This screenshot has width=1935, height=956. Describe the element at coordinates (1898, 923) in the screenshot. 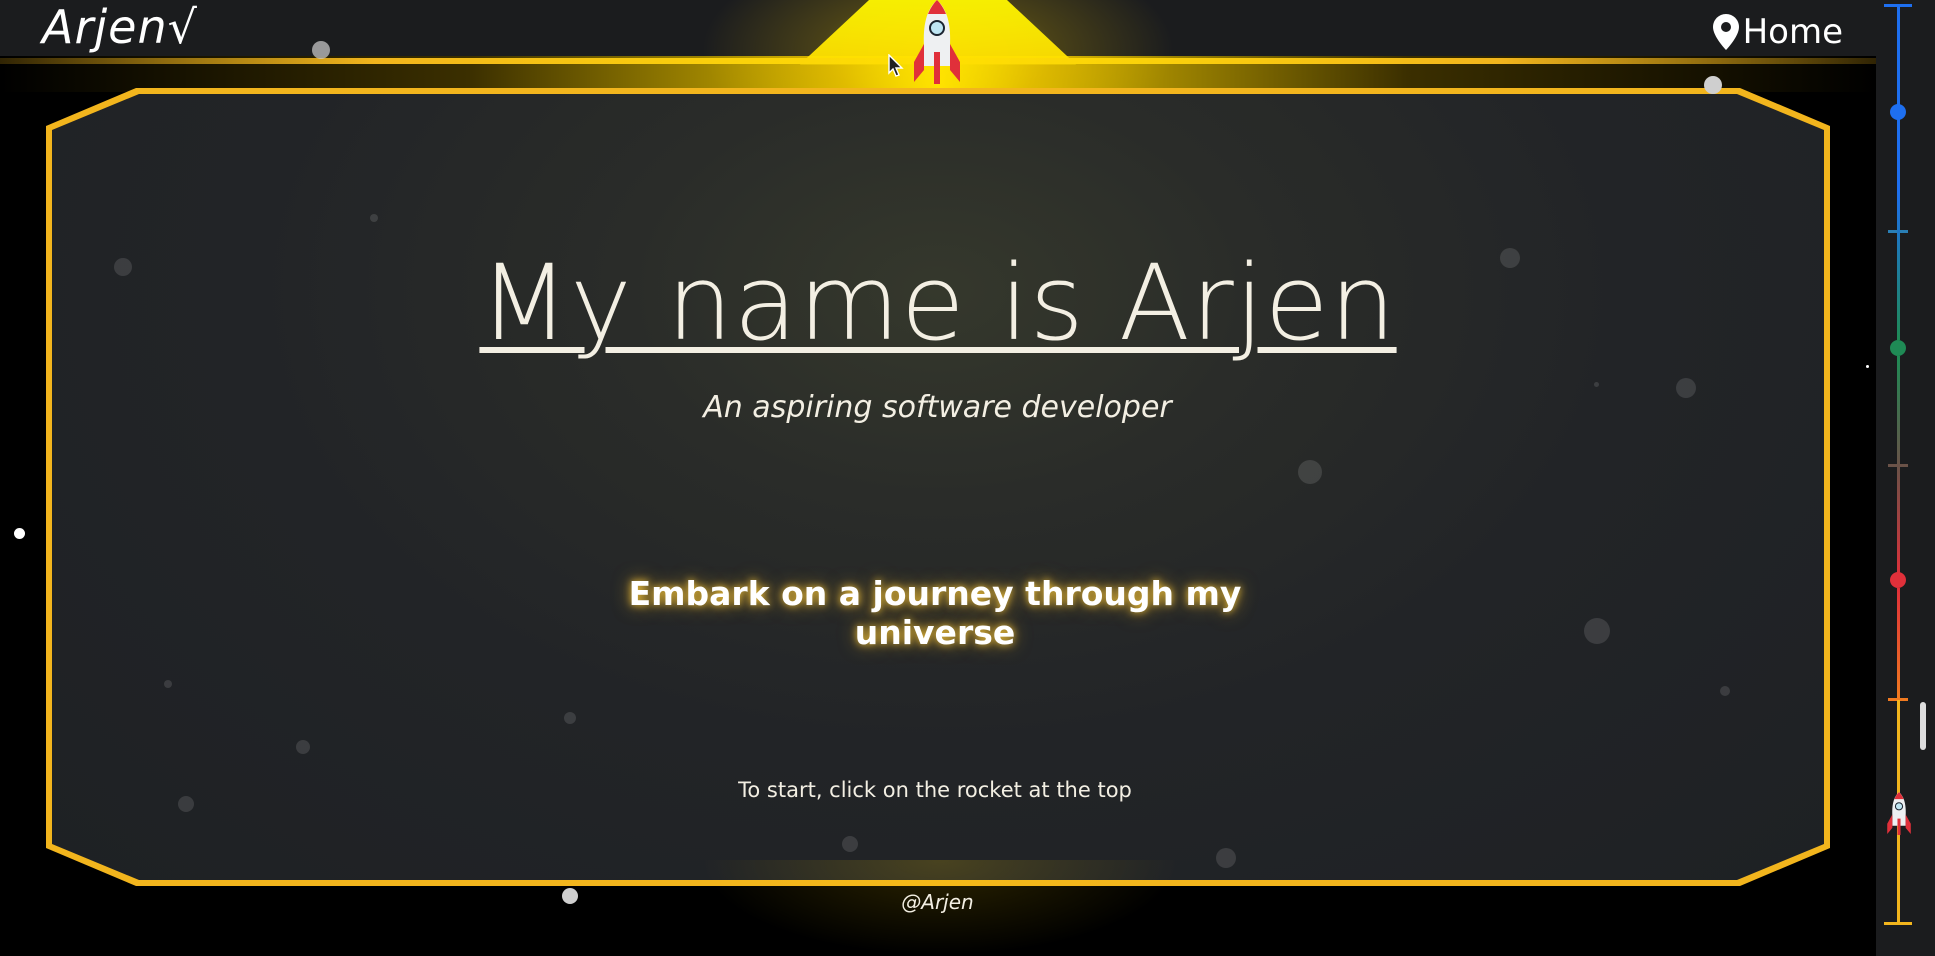

I see `timeline-bottom-cap` at that location.